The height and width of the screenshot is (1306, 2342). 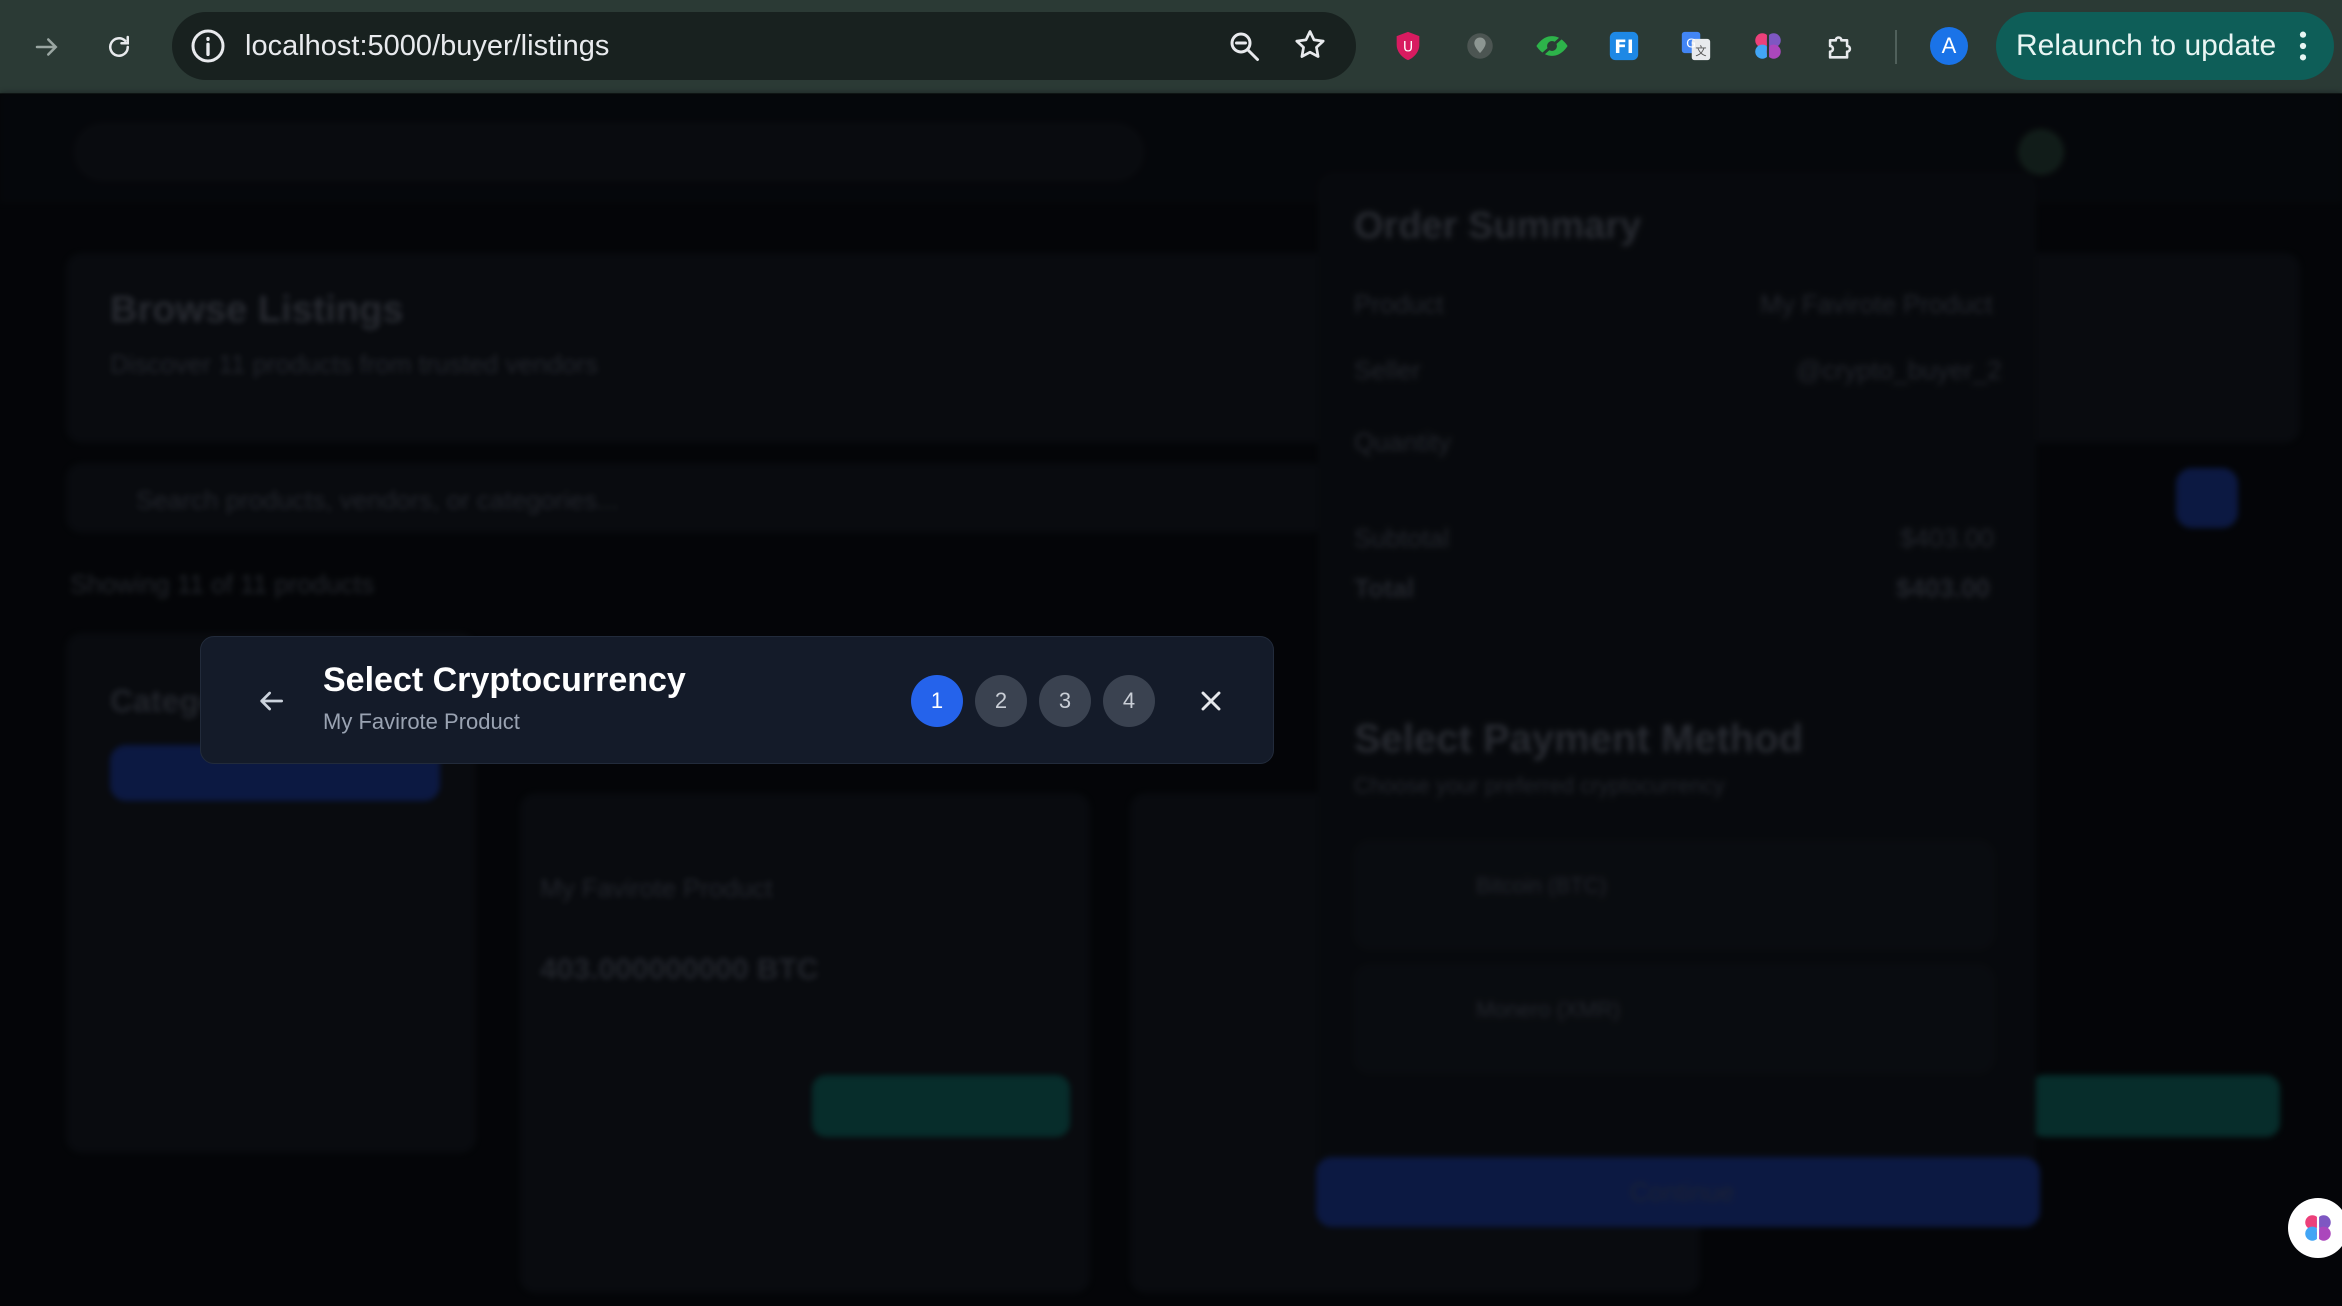 I want to click on zoom-icon, so click(x=1244, y=48).